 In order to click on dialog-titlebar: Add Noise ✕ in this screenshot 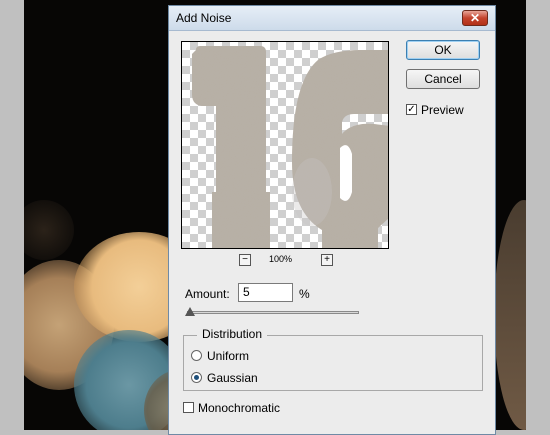, I will do `click(332, 18)`.